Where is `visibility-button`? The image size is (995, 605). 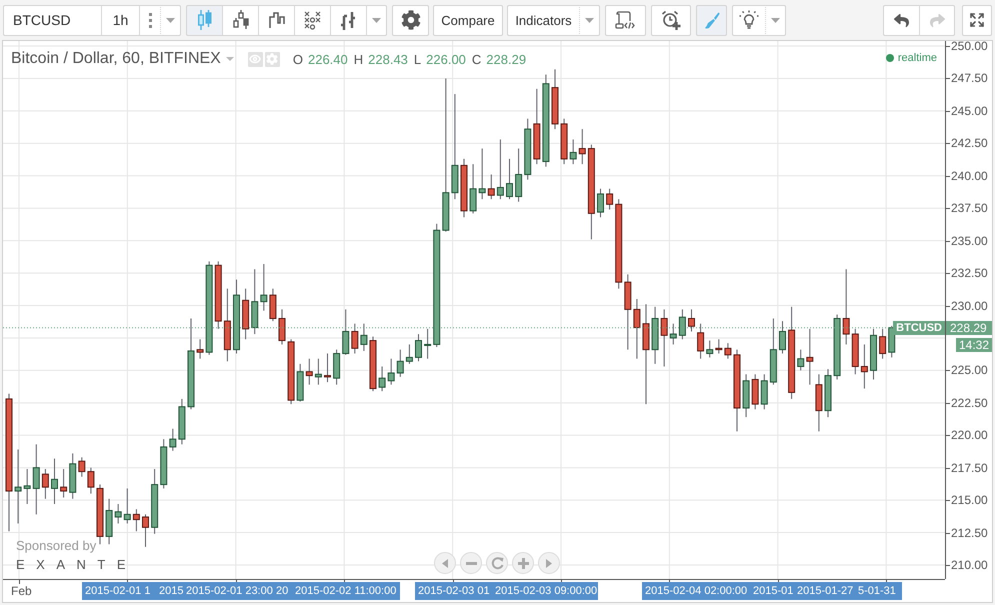 visibility-button is located at coordinates (255, 59).